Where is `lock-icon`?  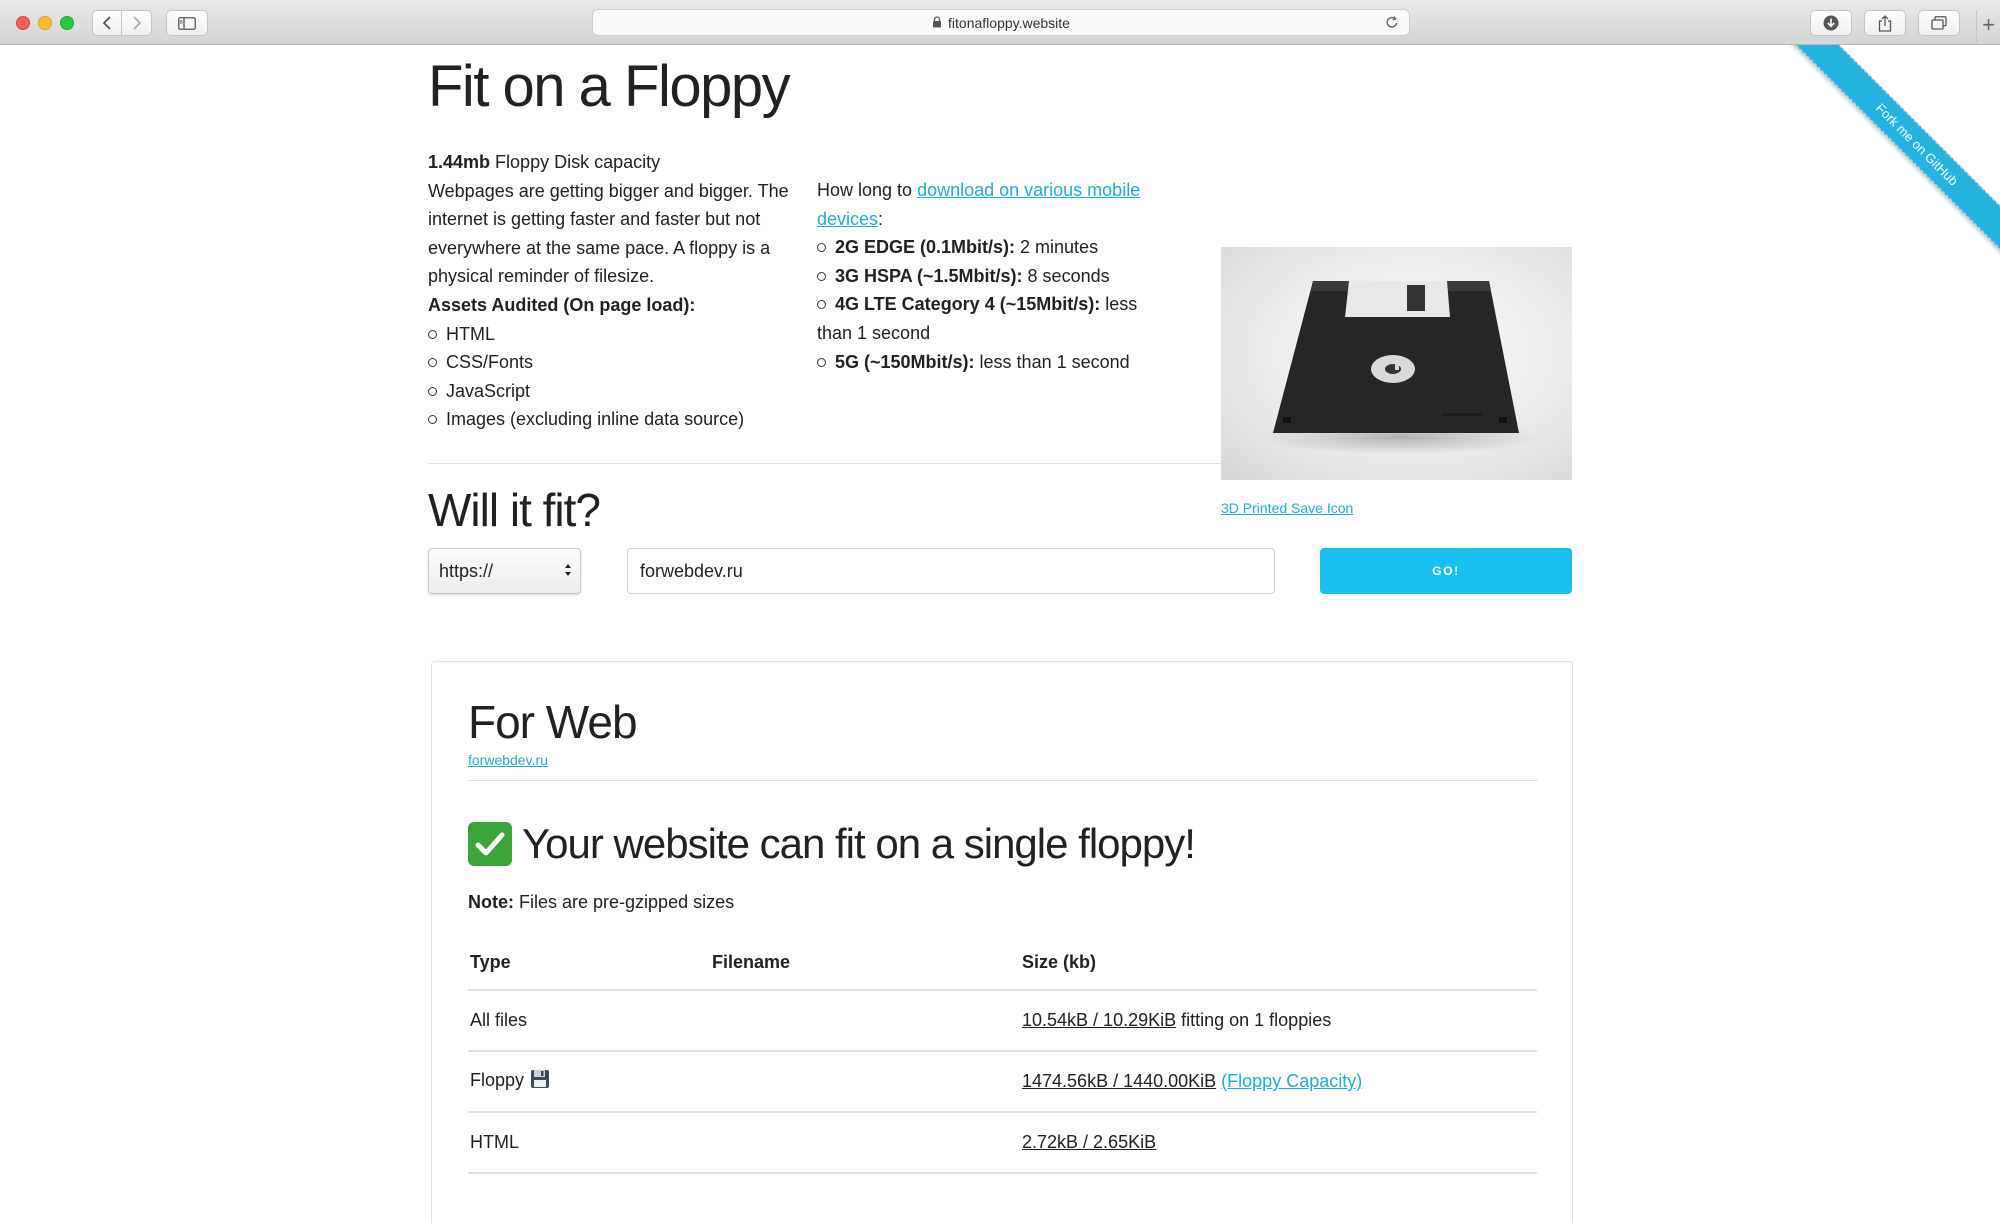 lock-icon is located at coordinates (937, 23).